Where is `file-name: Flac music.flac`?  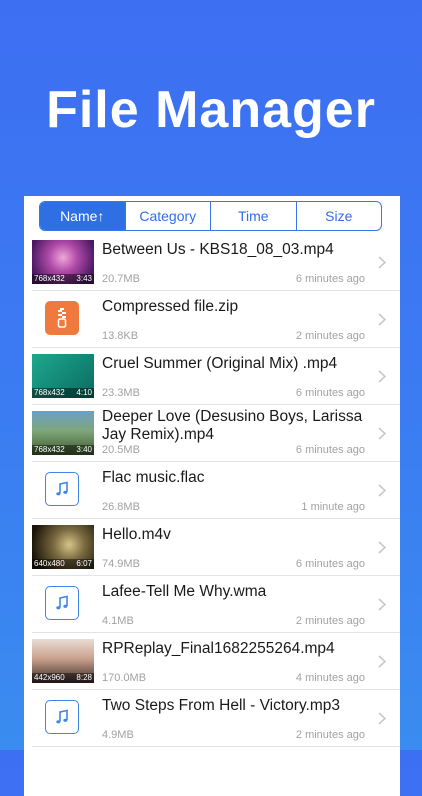 file-name: Flac music.flac is located at coordinates (153, 477).